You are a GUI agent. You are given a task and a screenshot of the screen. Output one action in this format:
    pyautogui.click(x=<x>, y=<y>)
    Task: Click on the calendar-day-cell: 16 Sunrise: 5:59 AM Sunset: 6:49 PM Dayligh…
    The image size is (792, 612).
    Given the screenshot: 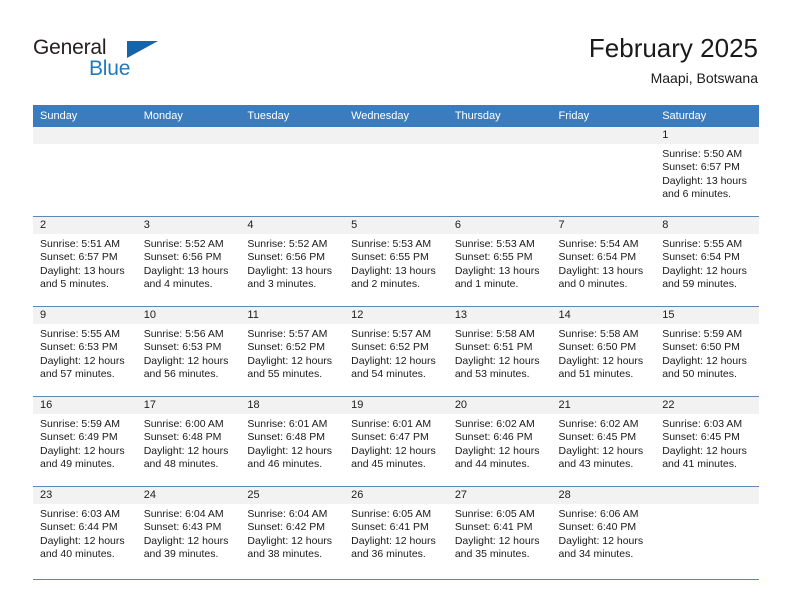 What is the action you would take?
    pyautogui.click(x=85, y=441)
    